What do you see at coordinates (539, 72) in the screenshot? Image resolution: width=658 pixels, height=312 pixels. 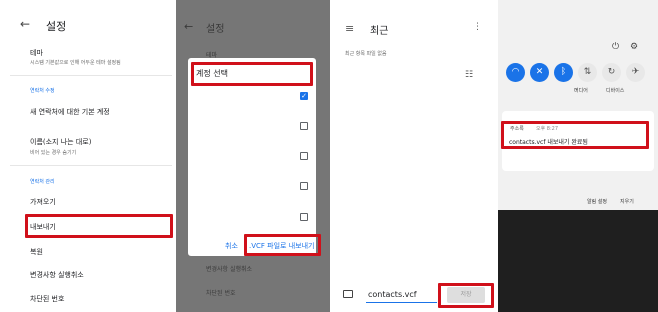 I see `mute-icon: ✕` at bounding box center [539, 72].